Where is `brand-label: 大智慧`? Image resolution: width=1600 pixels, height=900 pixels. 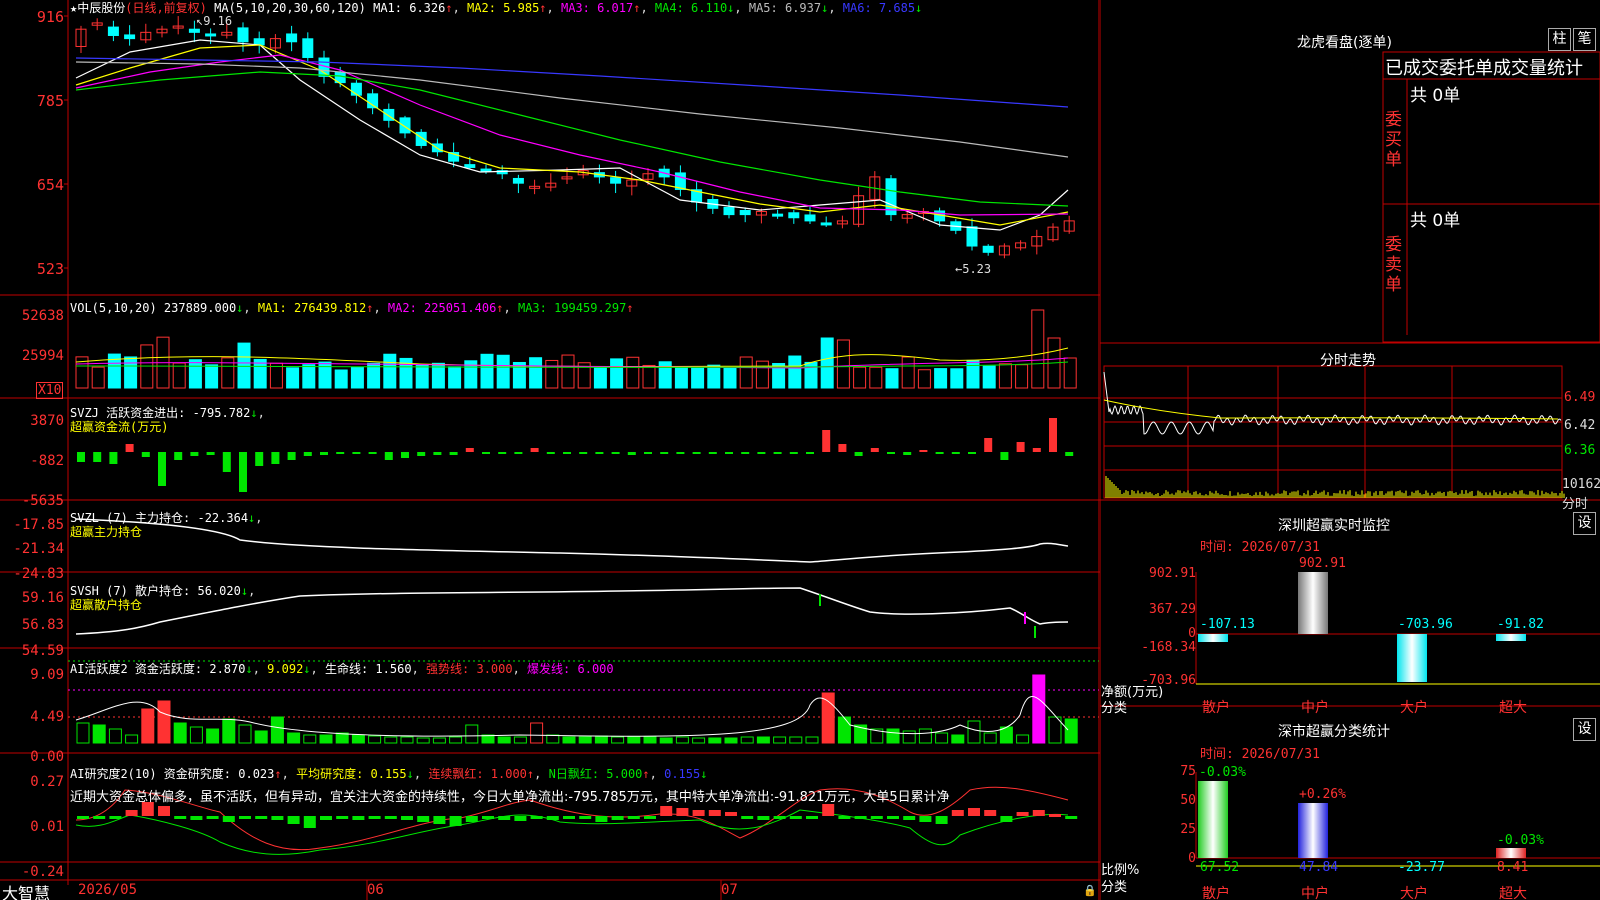
brand-label: 大智慧 is located at coordinates (26, 890).